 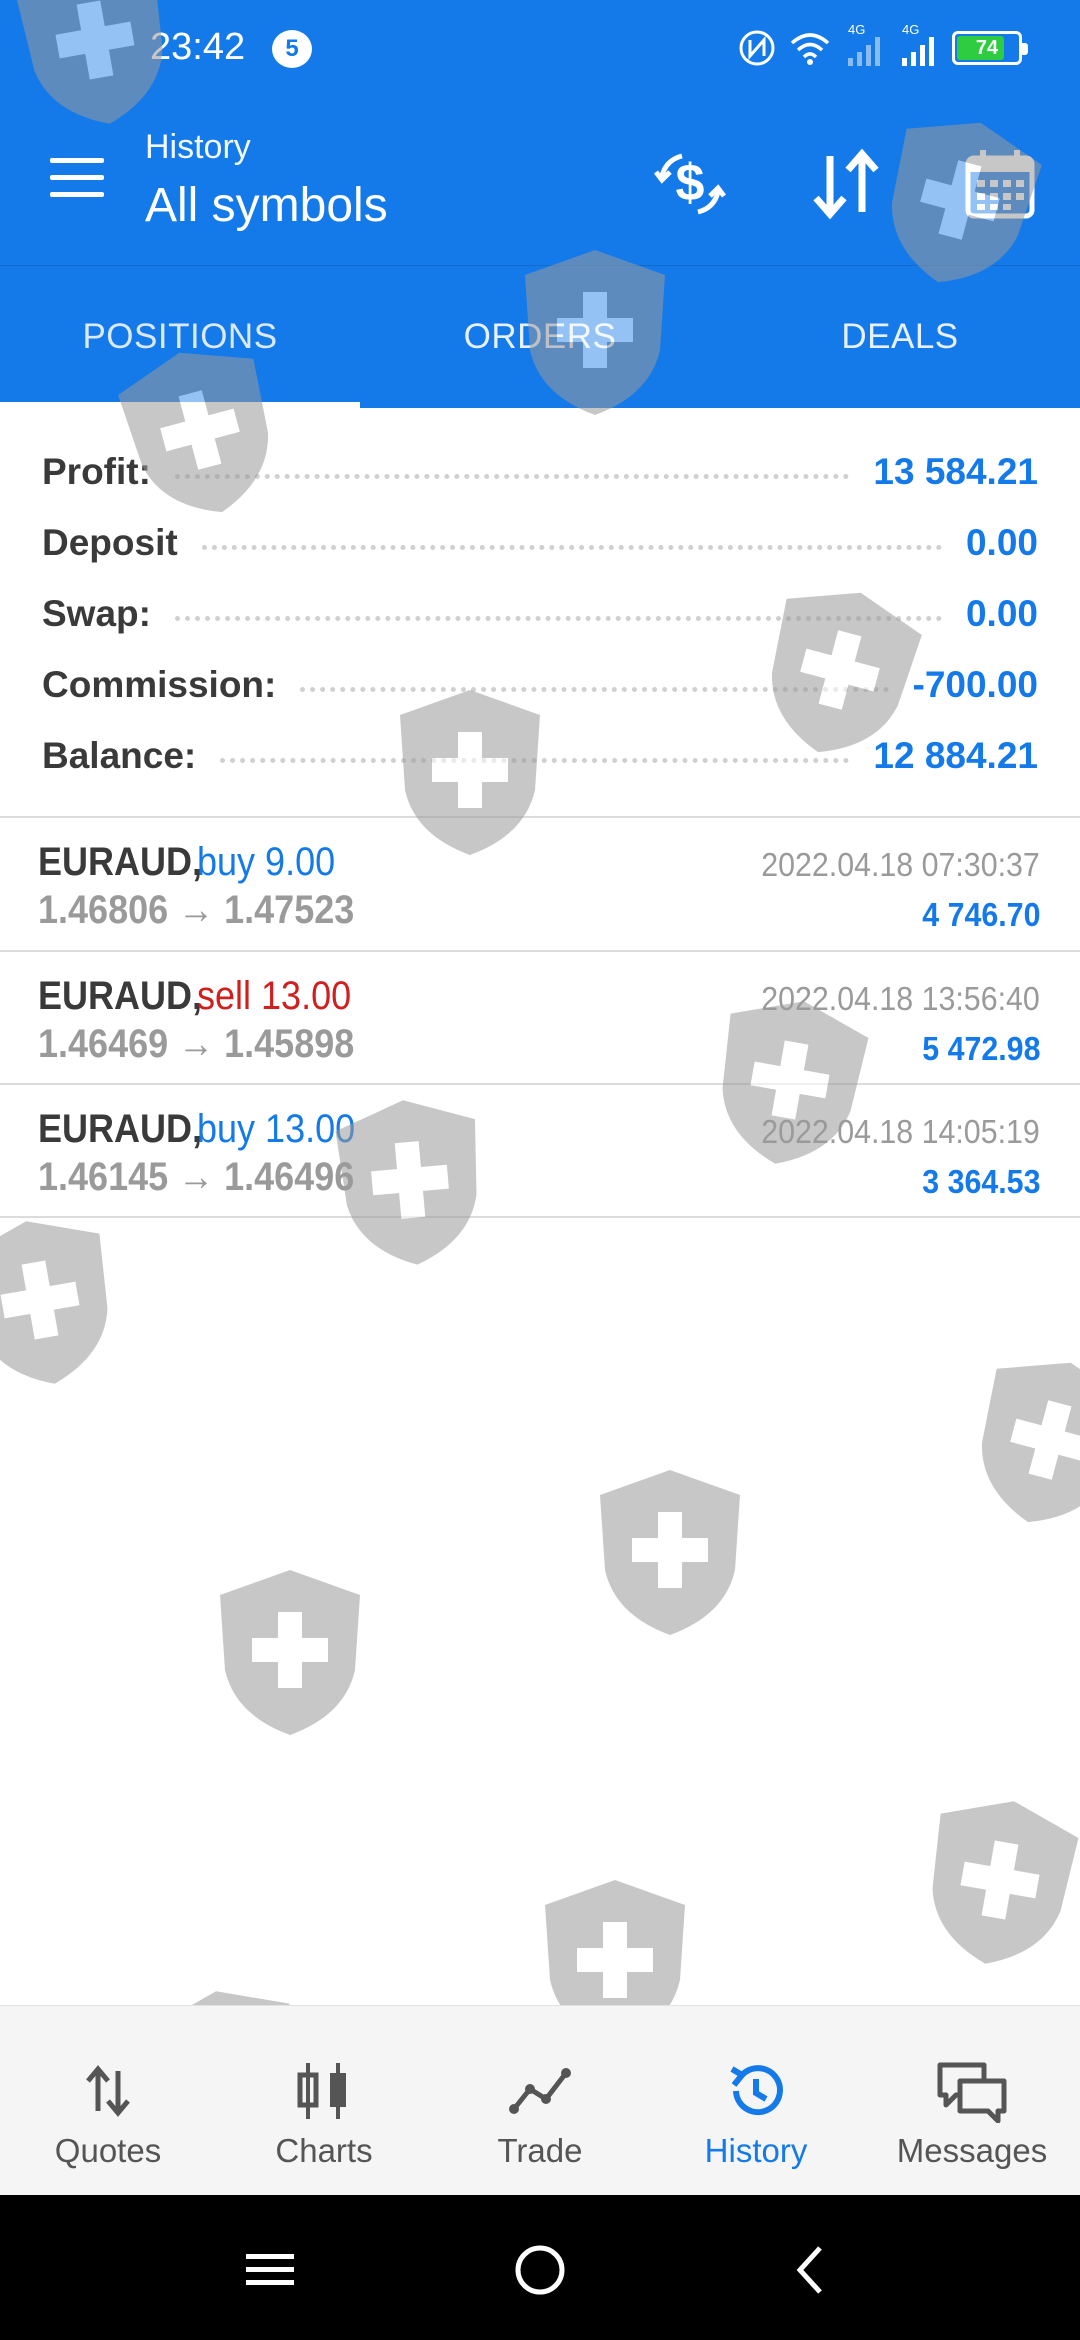 I want to click on deal-profit: 5 472.98, so click(x=980, y=1048).